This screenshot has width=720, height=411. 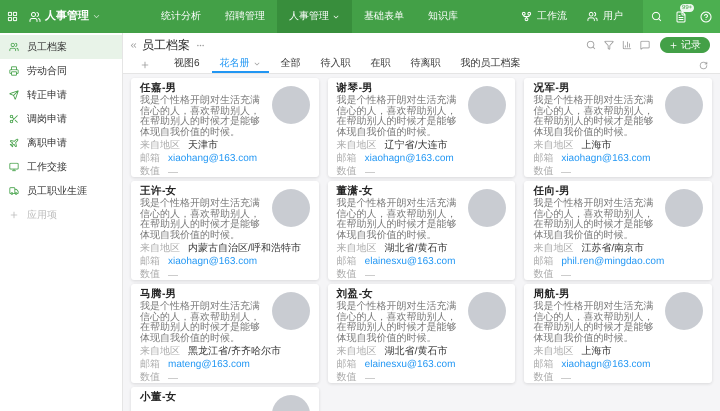 I want to click on view-tab: 待离职, so click(x=425, y=65).